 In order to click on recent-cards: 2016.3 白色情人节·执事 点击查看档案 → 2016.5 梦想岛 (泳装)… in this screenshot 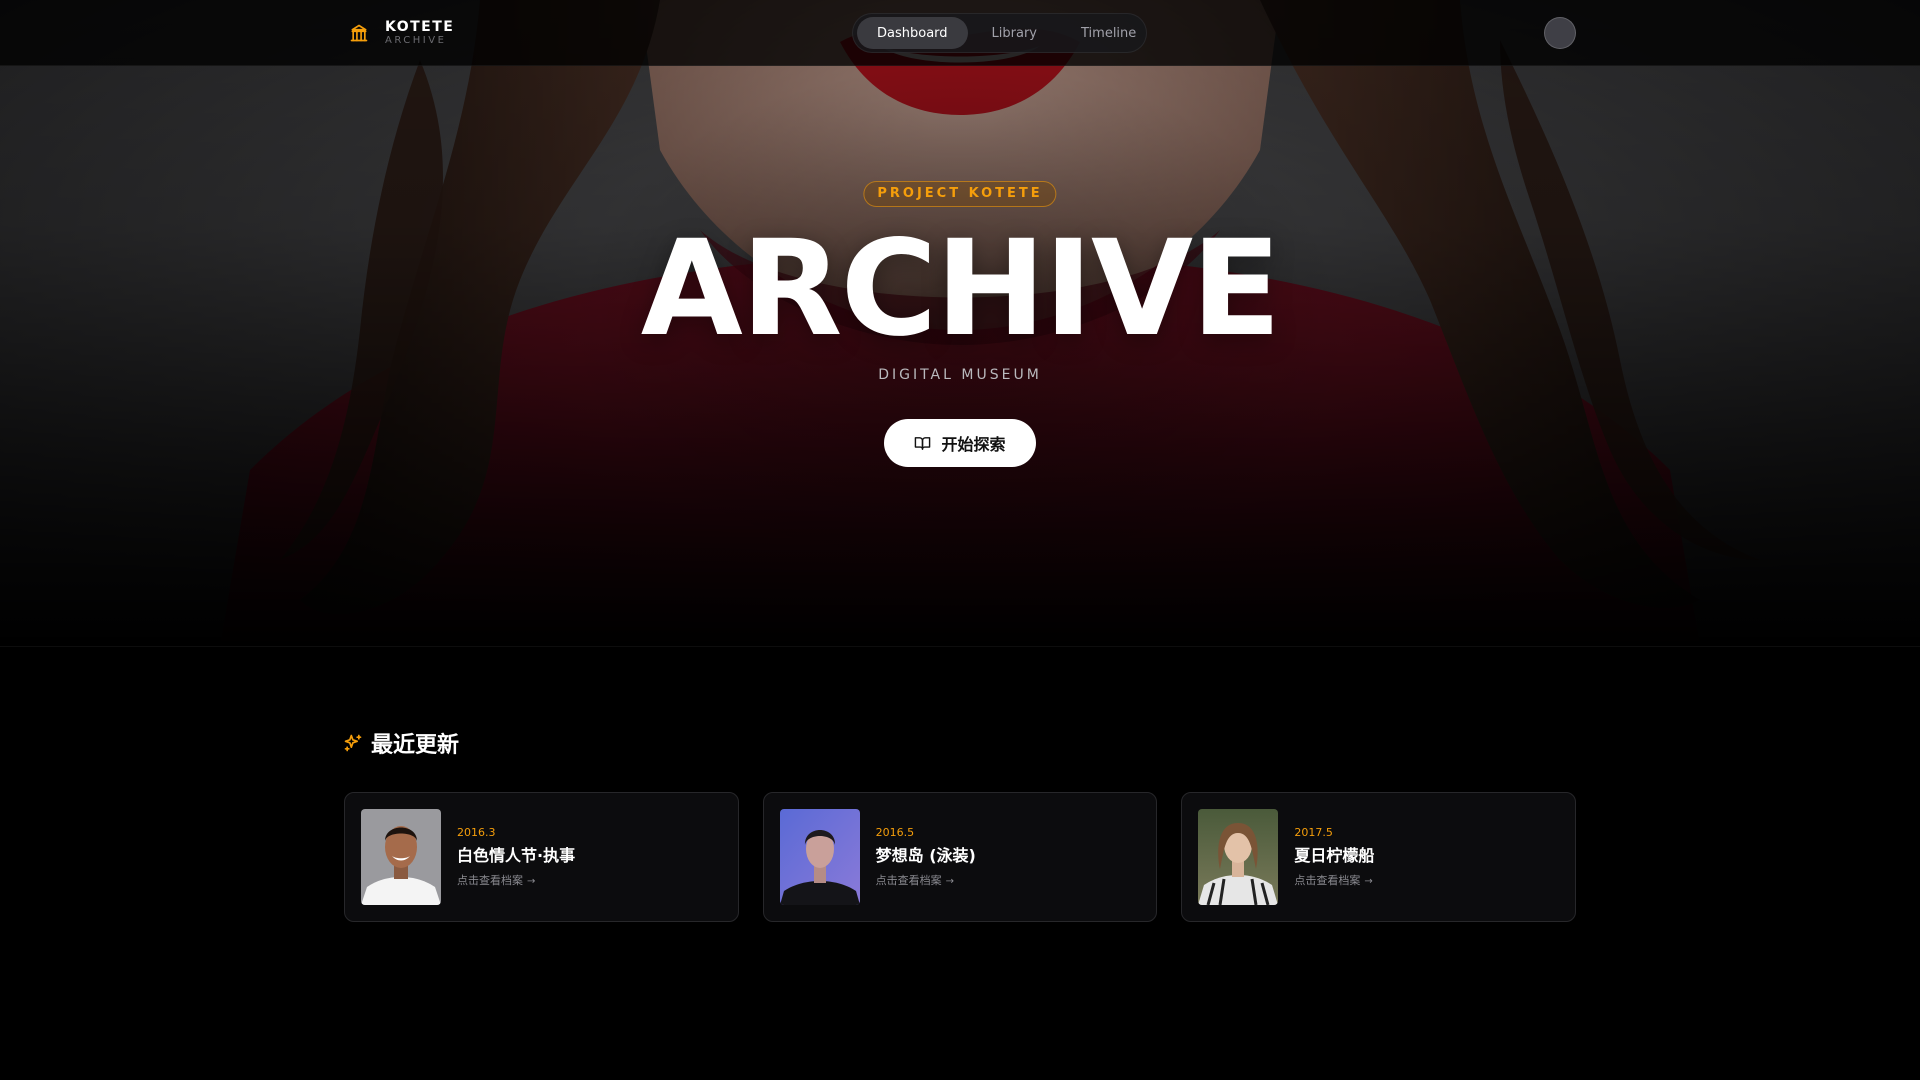, I will do `click(960, 857)`.